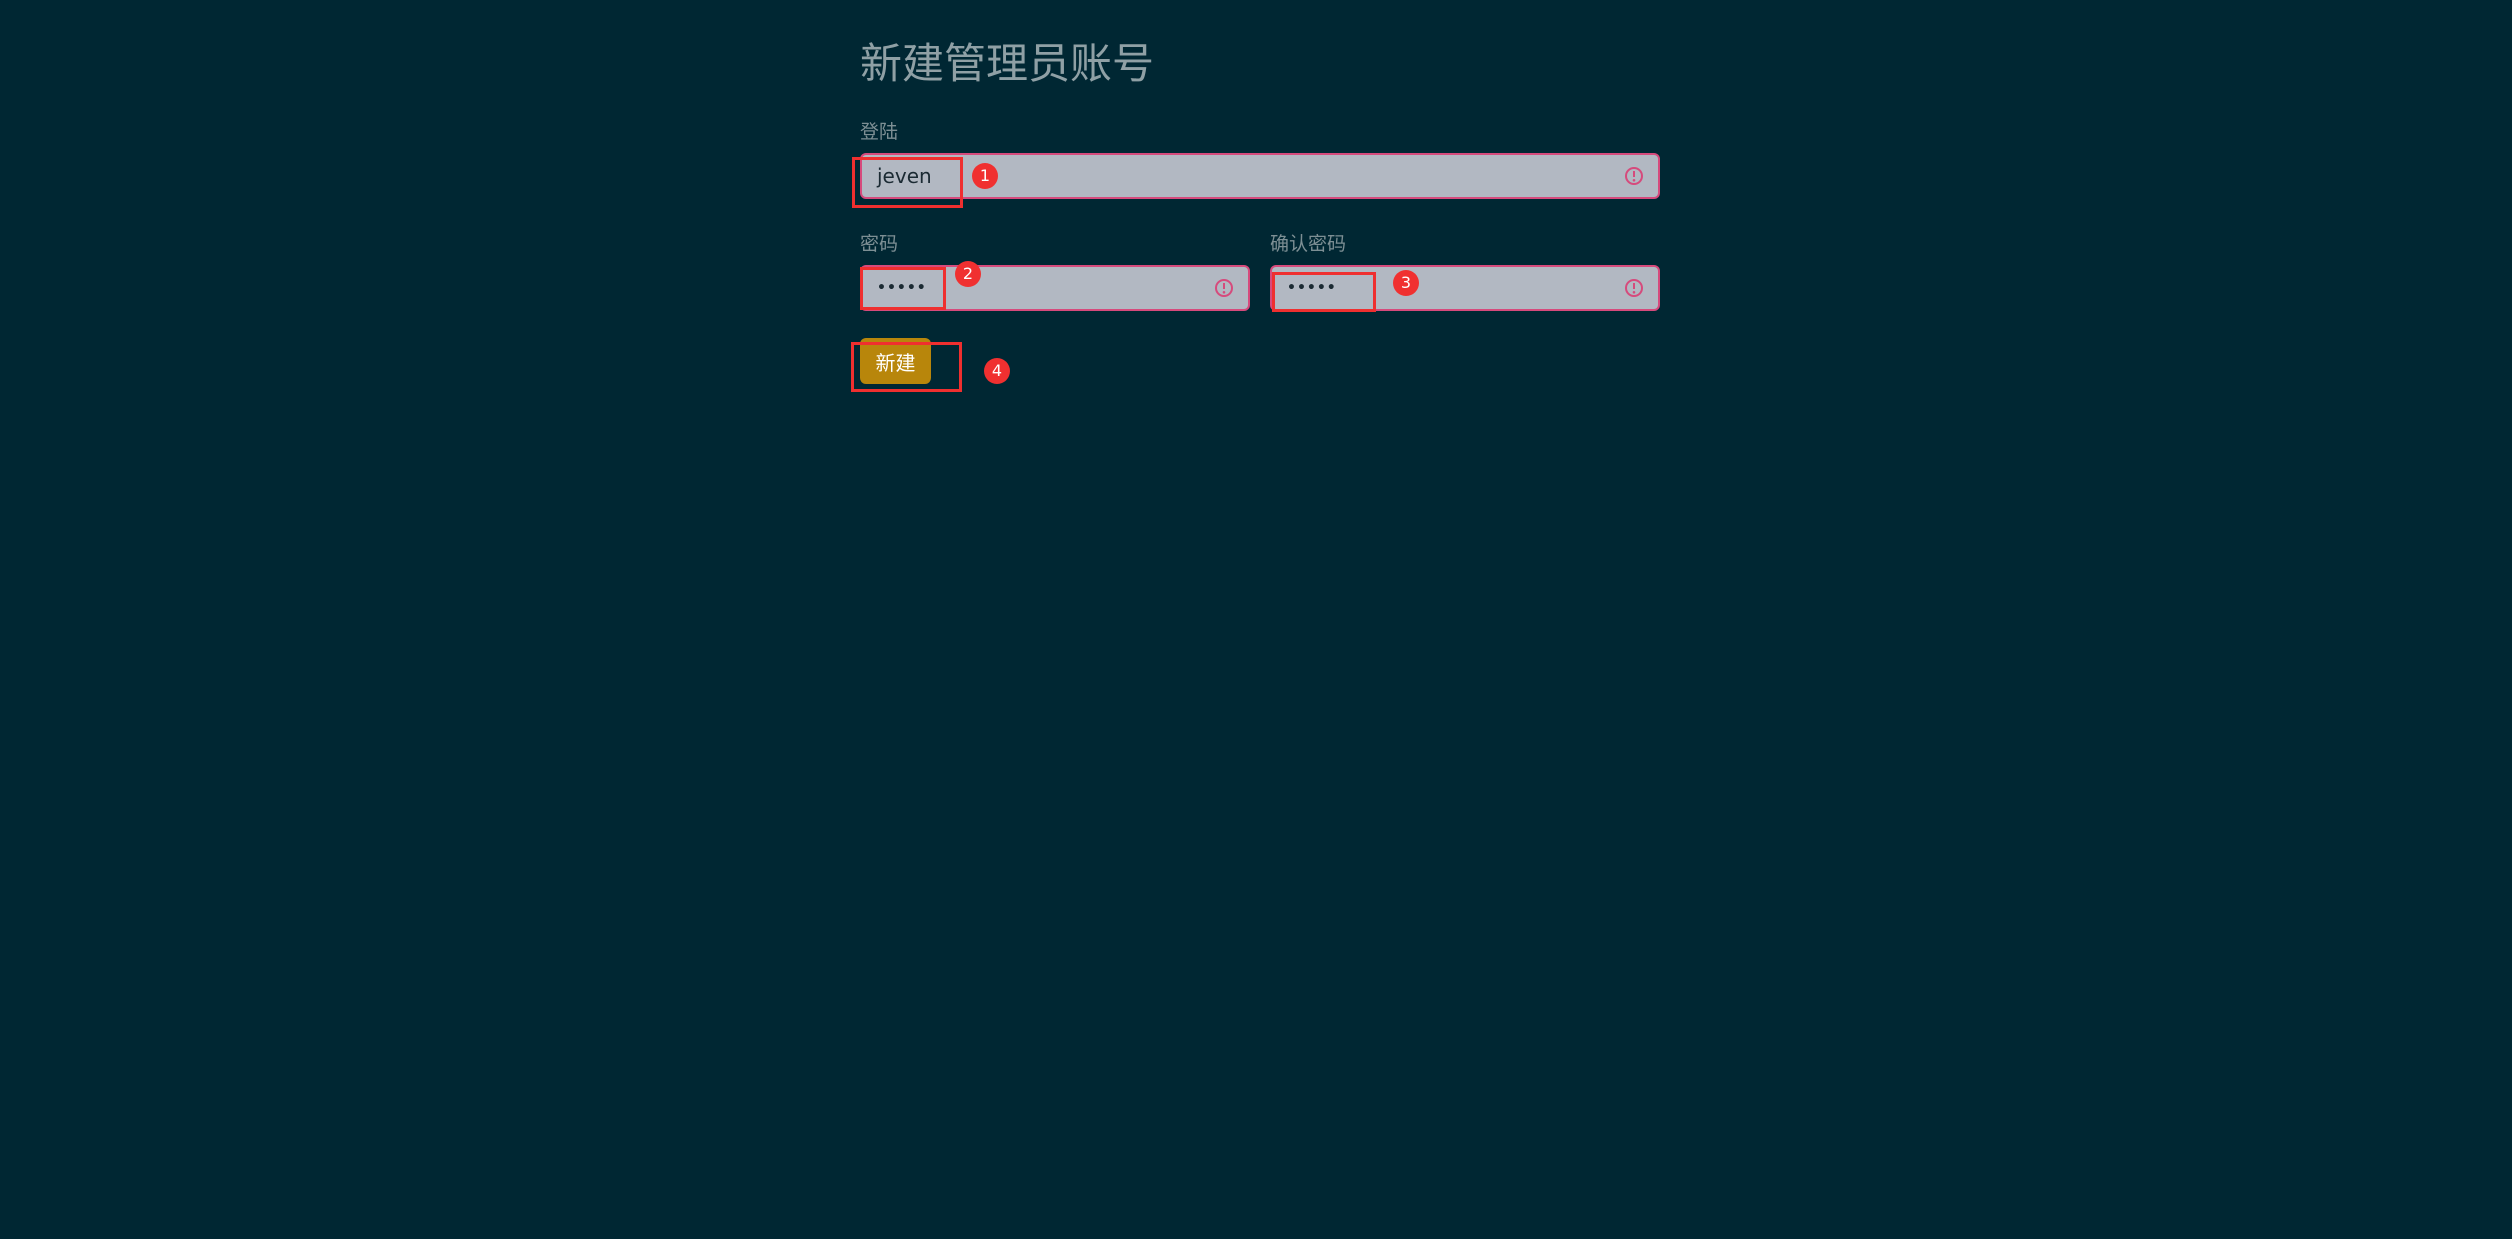 The height and width of the screenshot is (1239, 2512). I want to click on annotation-badge-2: 2, so click(968, 274).